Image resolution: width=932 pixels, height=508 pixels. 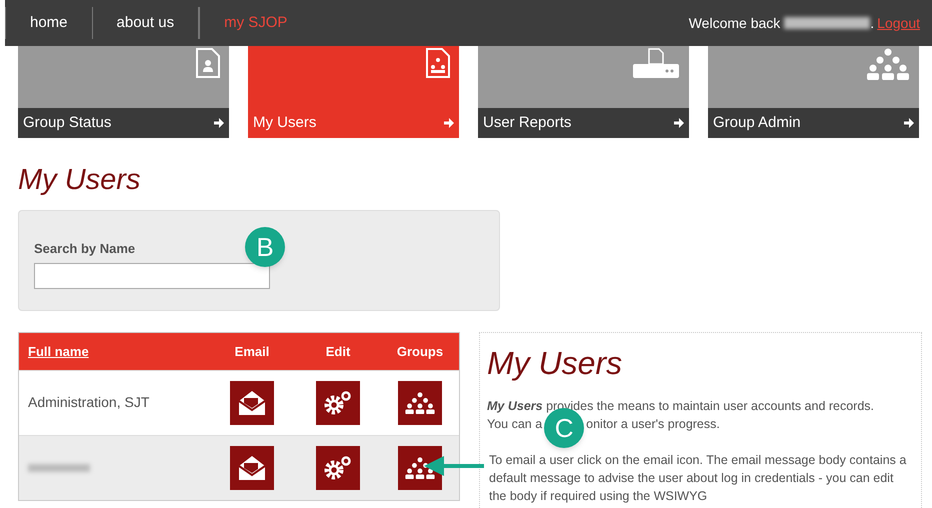 I want to click on welcome-text: Welcome back, so click(x=734, y=23).